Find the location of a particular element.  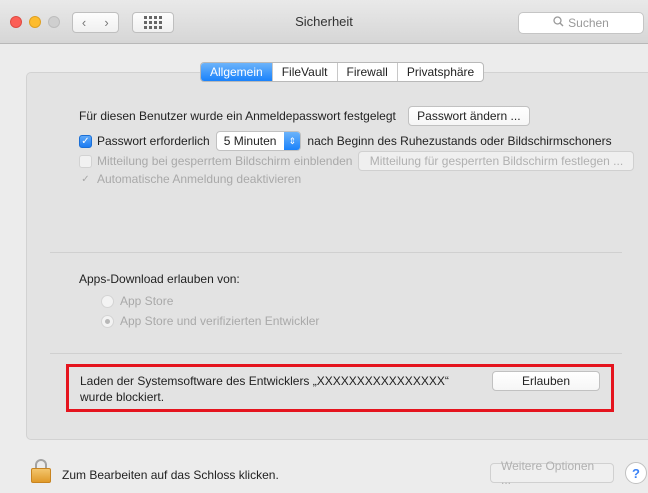

show-message-checkbox is located at coordinates (85, 161).